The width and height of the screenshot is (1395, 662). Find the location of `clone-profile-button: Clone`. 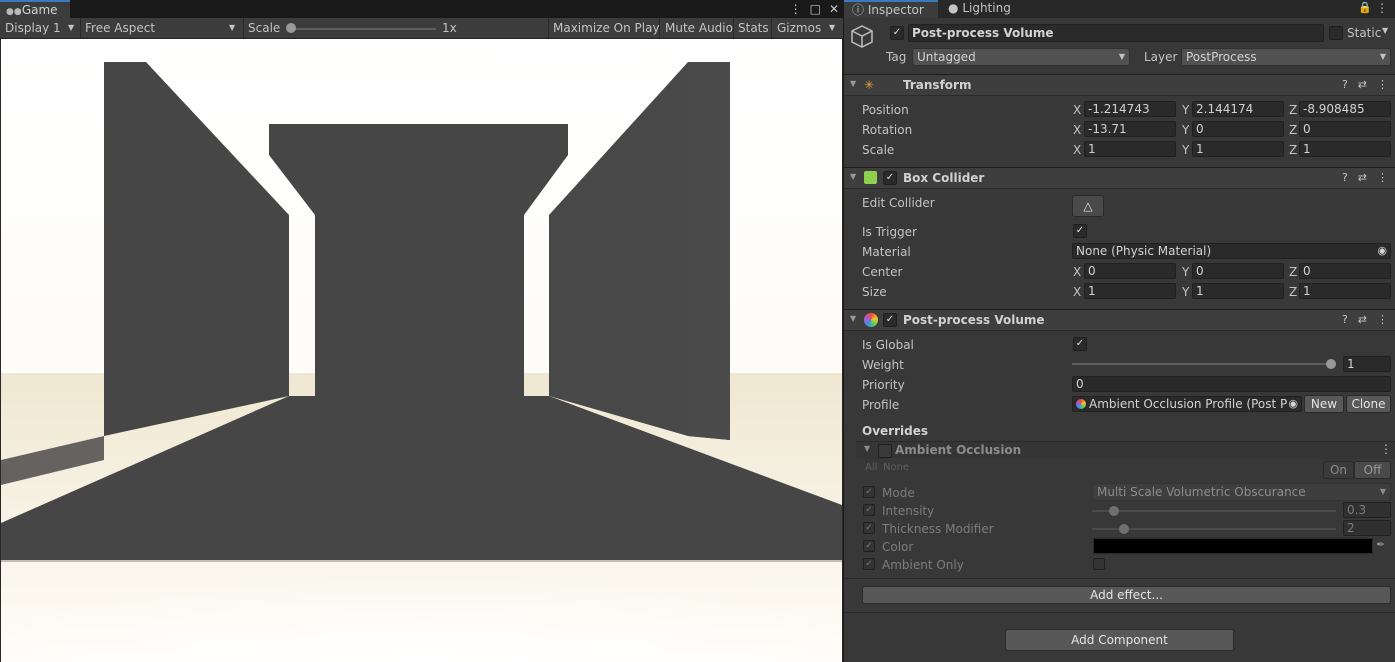

clone-profile-button: Clone is located at coordinates (1368, 404).